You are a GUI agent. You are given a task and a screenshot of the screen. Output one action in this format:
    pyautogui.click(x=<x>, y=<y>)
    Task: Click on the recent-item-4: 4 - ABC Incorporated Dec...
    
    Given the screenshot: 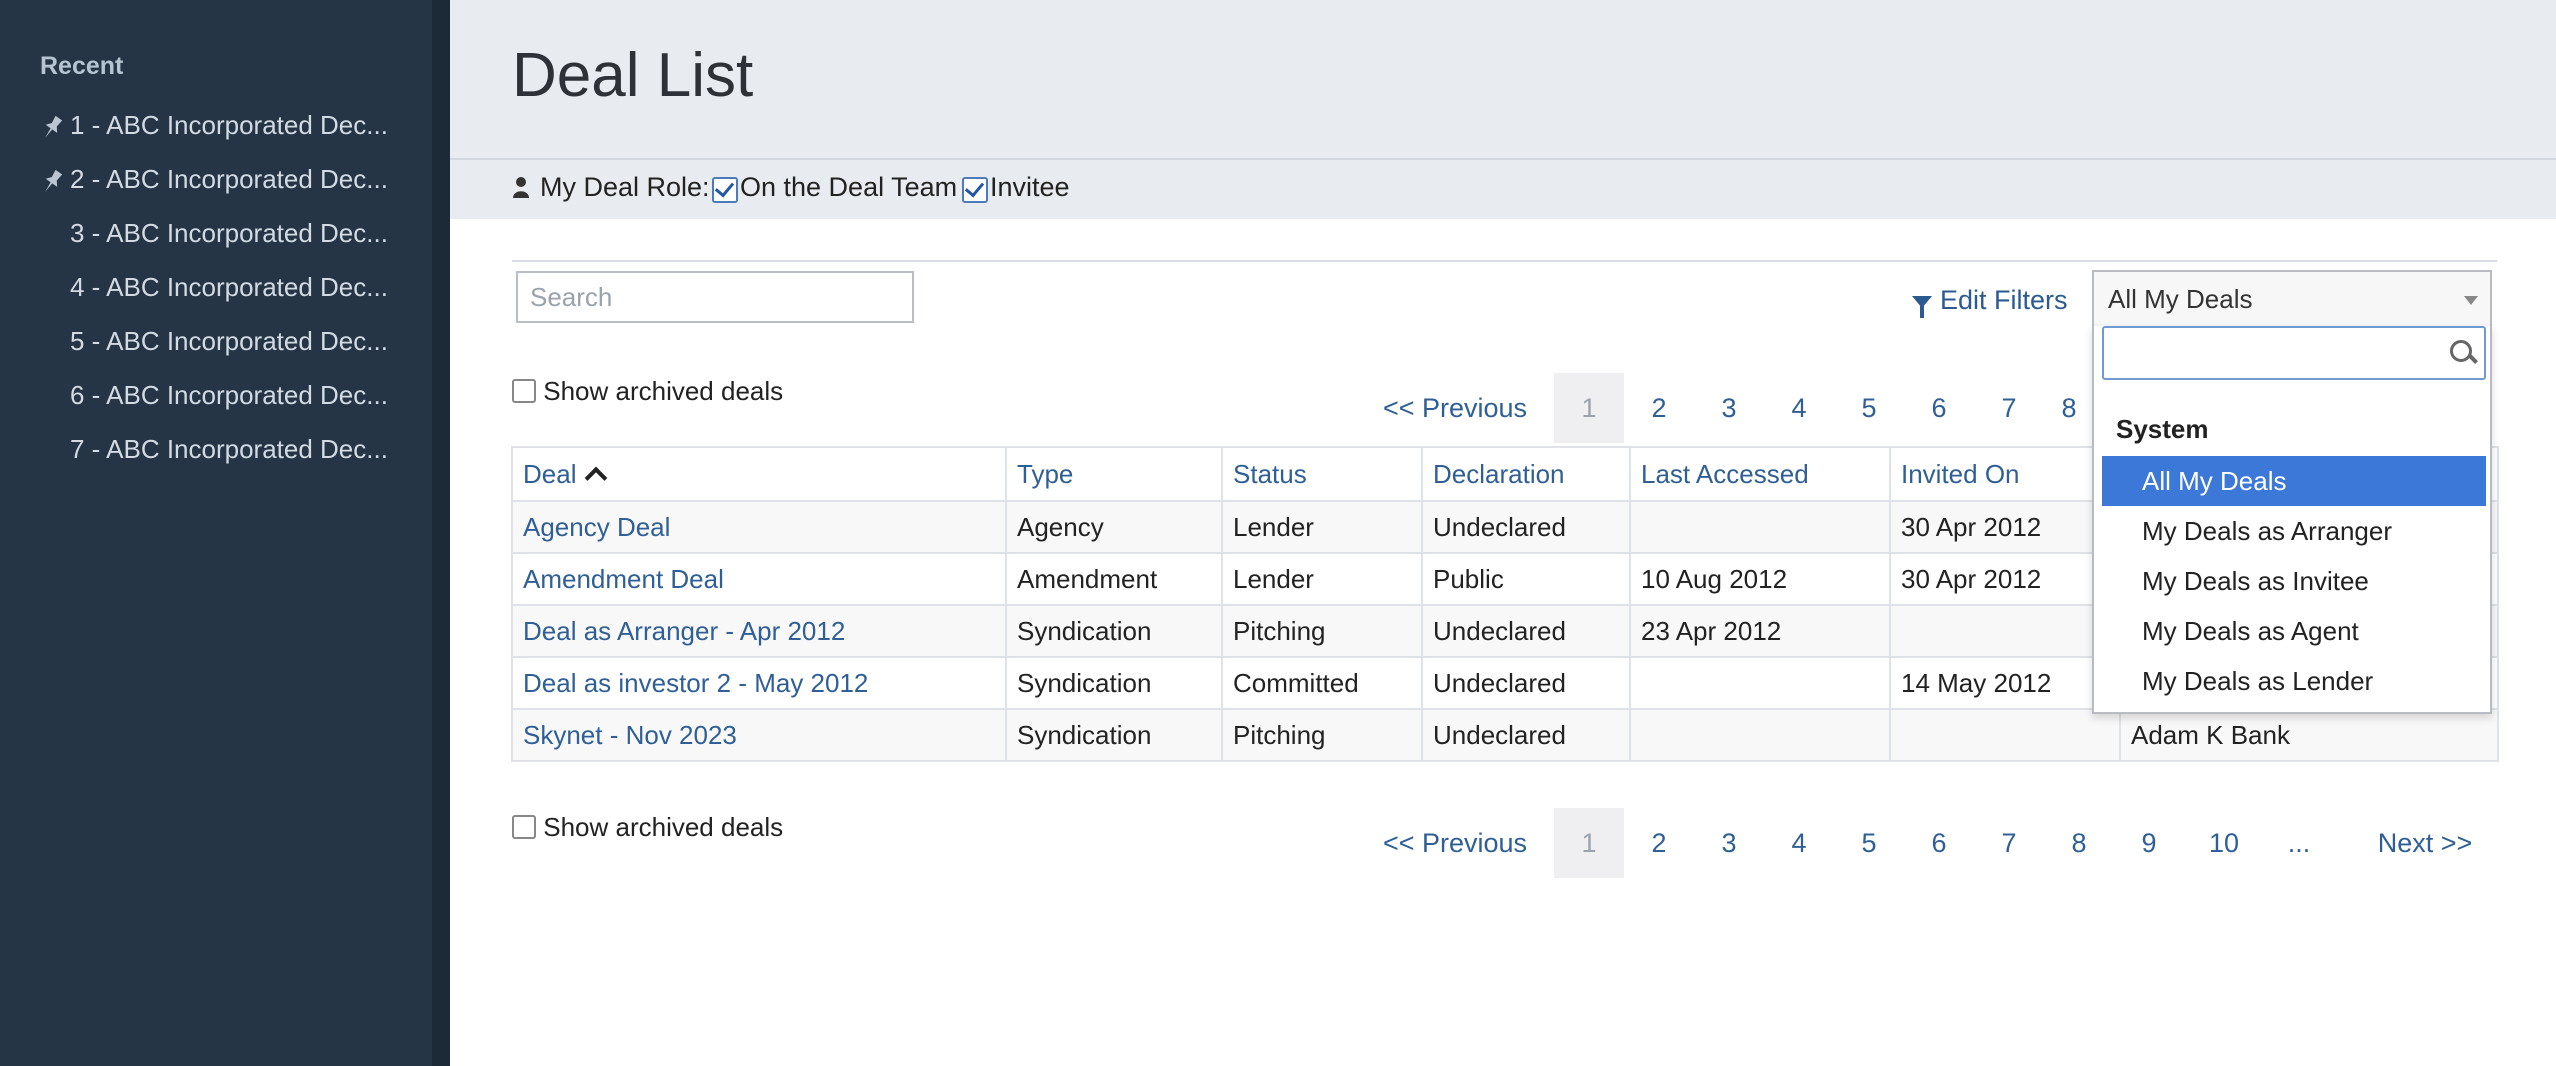 What is the action you would take?
    pyautogui.click(x=230, y=292)
    